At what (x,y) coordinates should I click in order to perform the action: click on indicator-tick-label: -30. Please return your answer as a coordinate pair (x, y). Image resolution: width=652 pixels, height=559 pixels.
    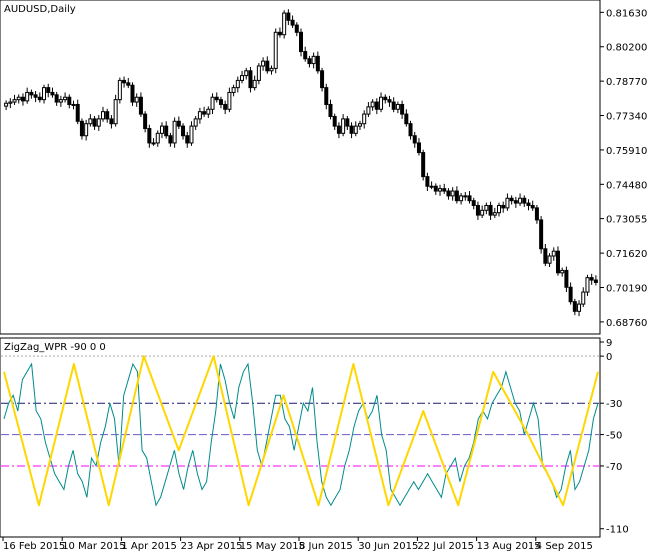
    Looking at the image, I should click on (614, 404).